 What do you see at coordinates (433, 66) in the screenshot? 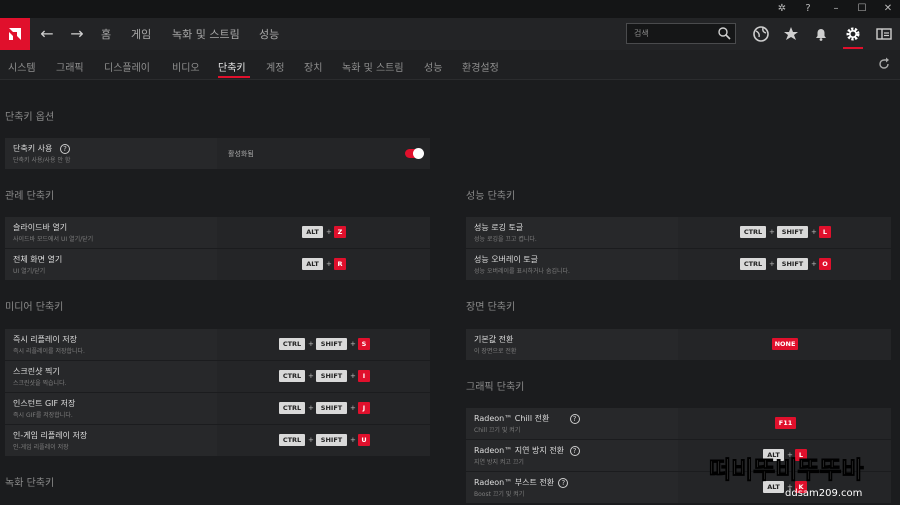
I see `tab-performance: 성능` at bounding box center [433, 66].